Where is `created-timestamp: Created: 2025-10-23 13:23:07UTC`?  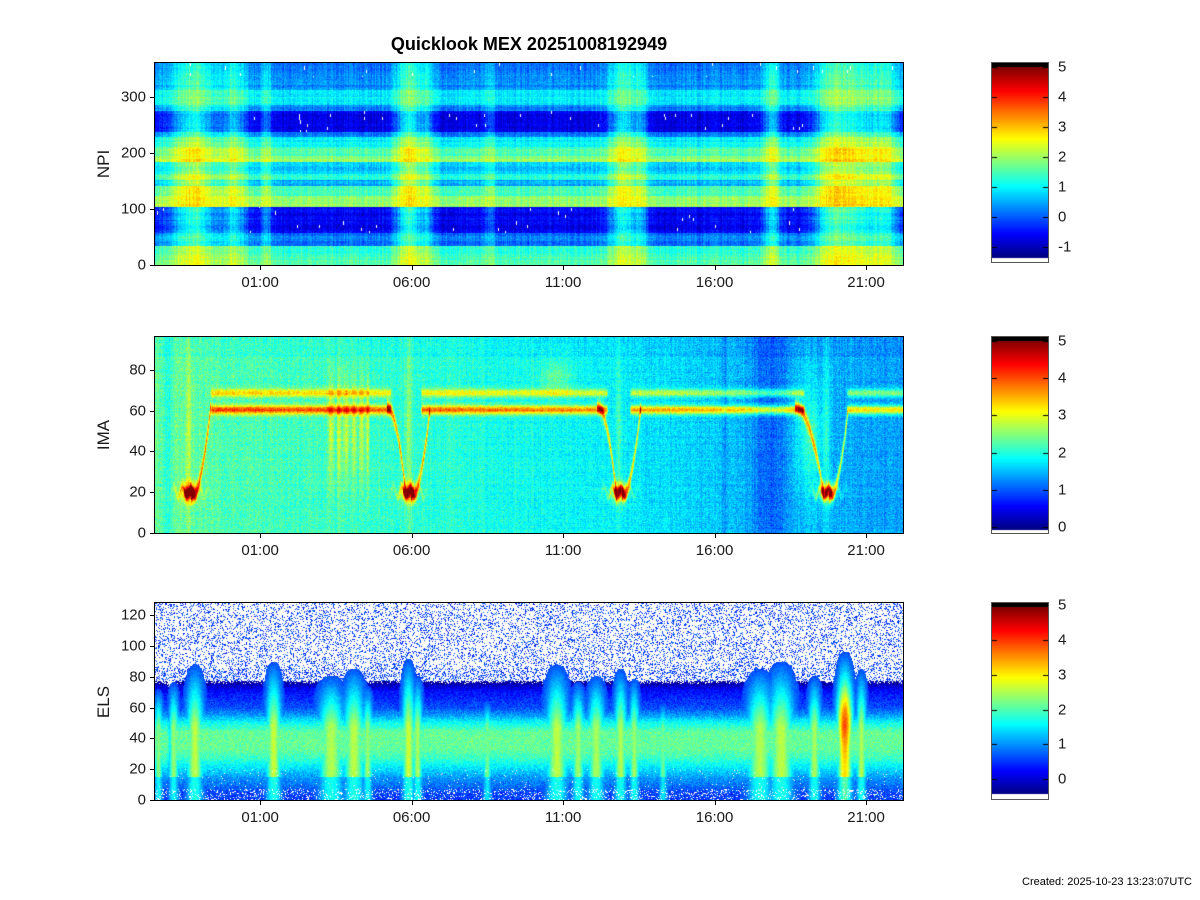
created-timestamp: Created: 2025-10-23 13:23:07UTC is located at coordinates (1107, 882).